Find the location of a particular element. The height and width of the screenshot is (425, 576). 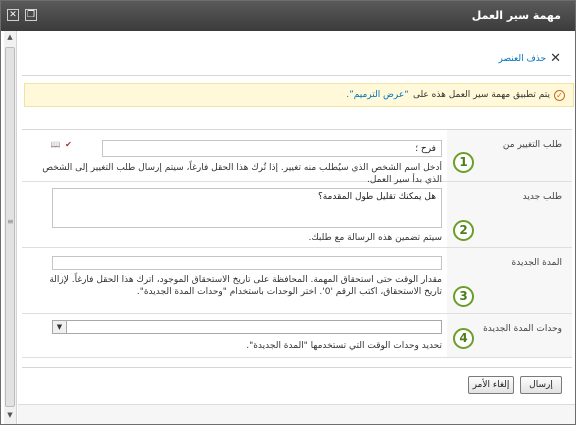

close-x-icon: ✕ is located at coordinates (555, 58).